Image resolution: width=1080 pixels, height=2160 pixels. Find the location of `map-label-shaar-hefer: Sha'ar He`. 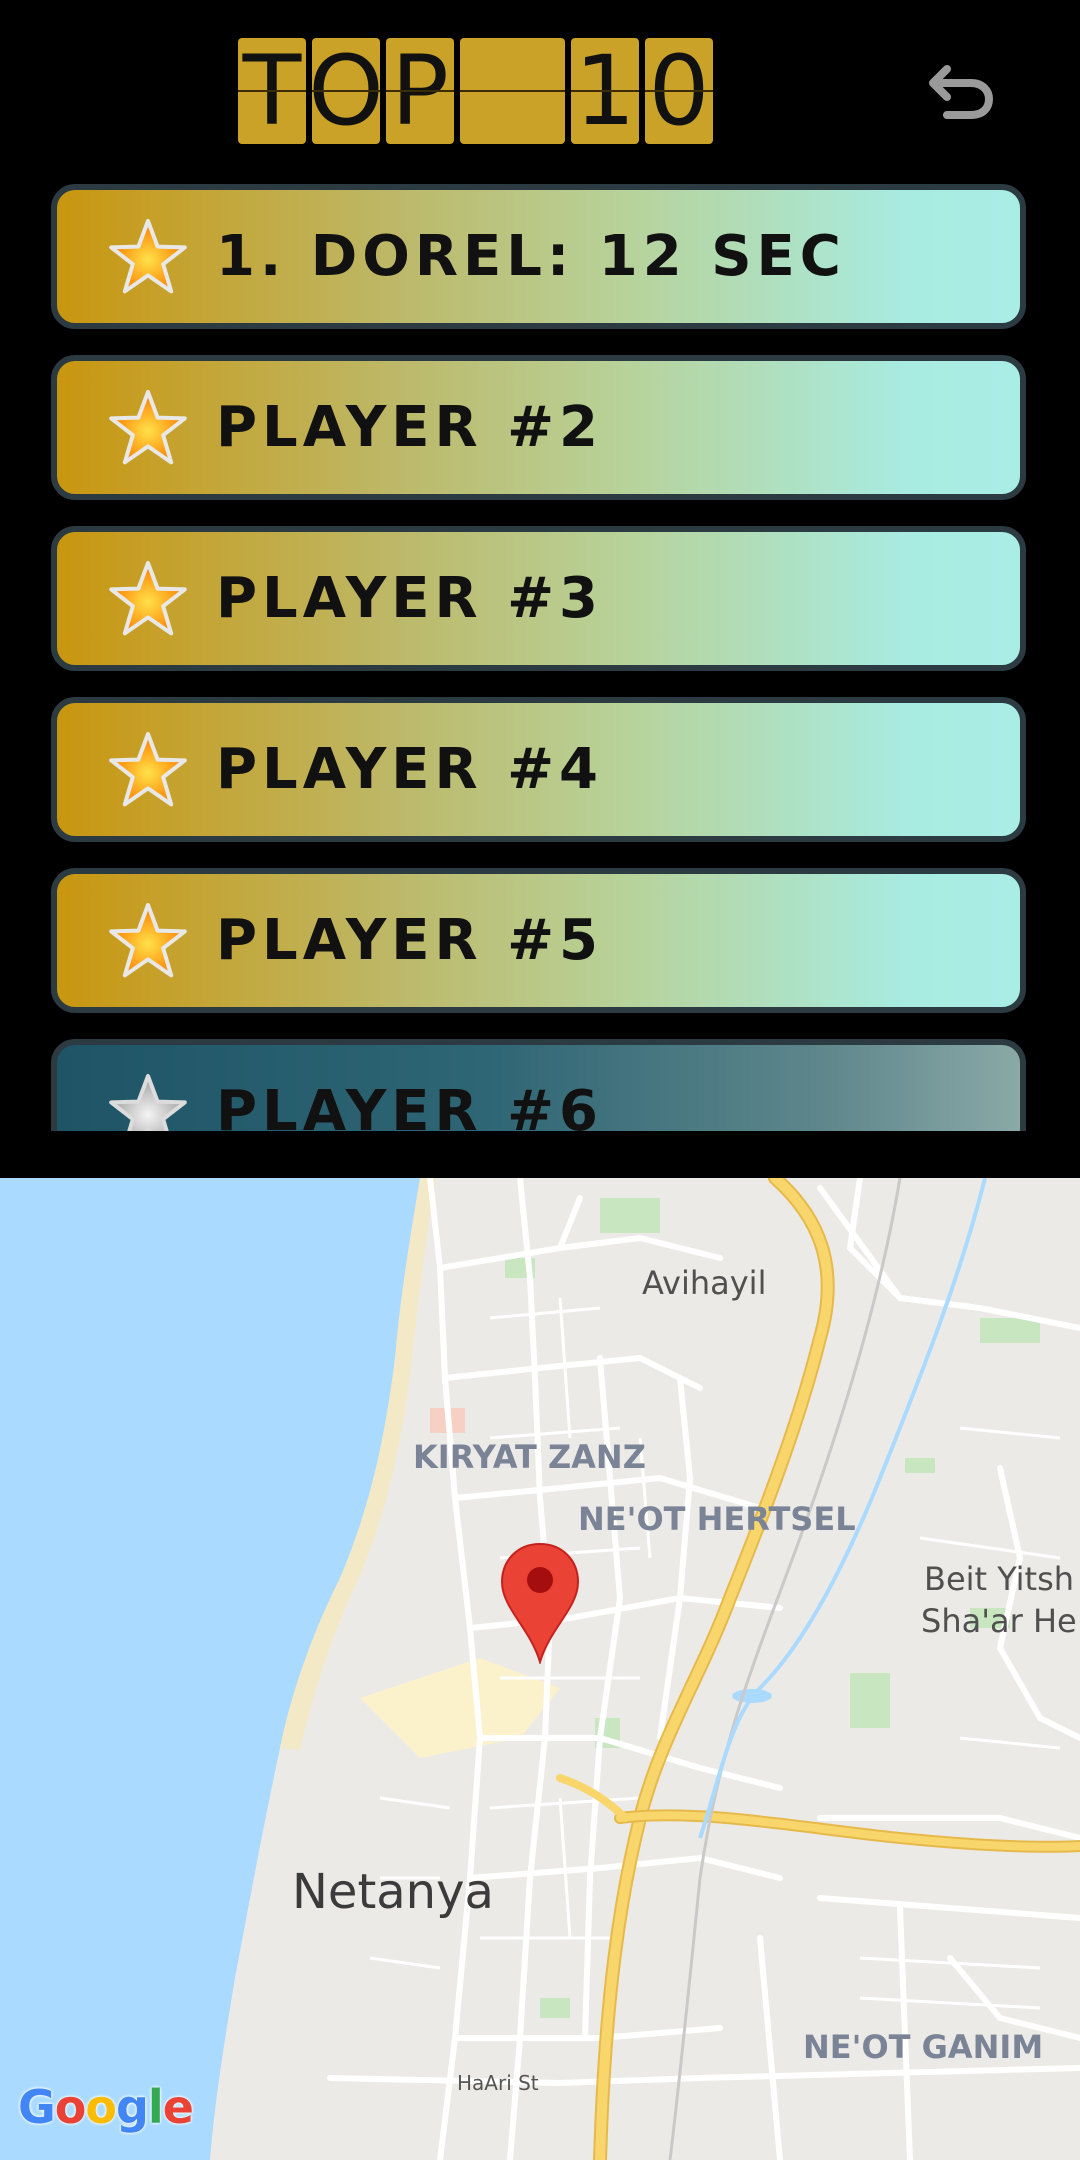

map-label-shaar-hefer: Sha'ar He is located at coordinates (999, 1621).